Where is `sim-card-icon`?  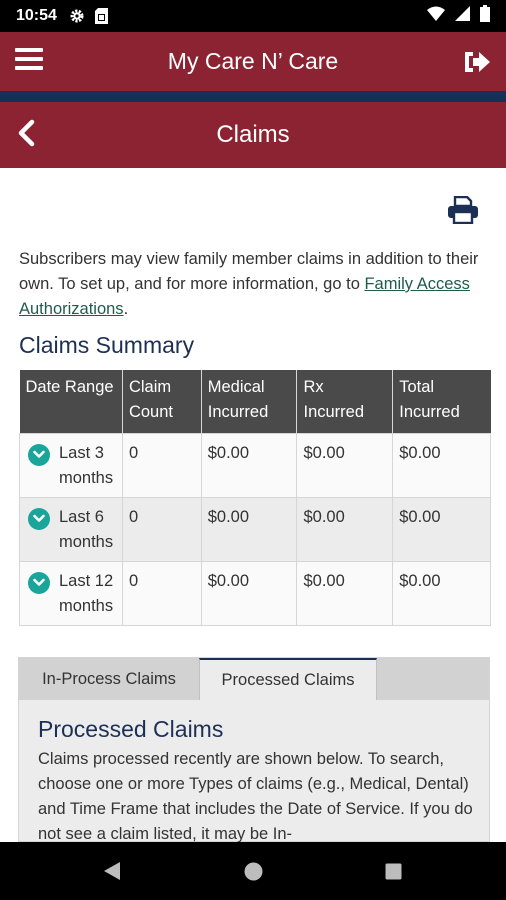
sim-card-icon is located at coordinates (101, 16).